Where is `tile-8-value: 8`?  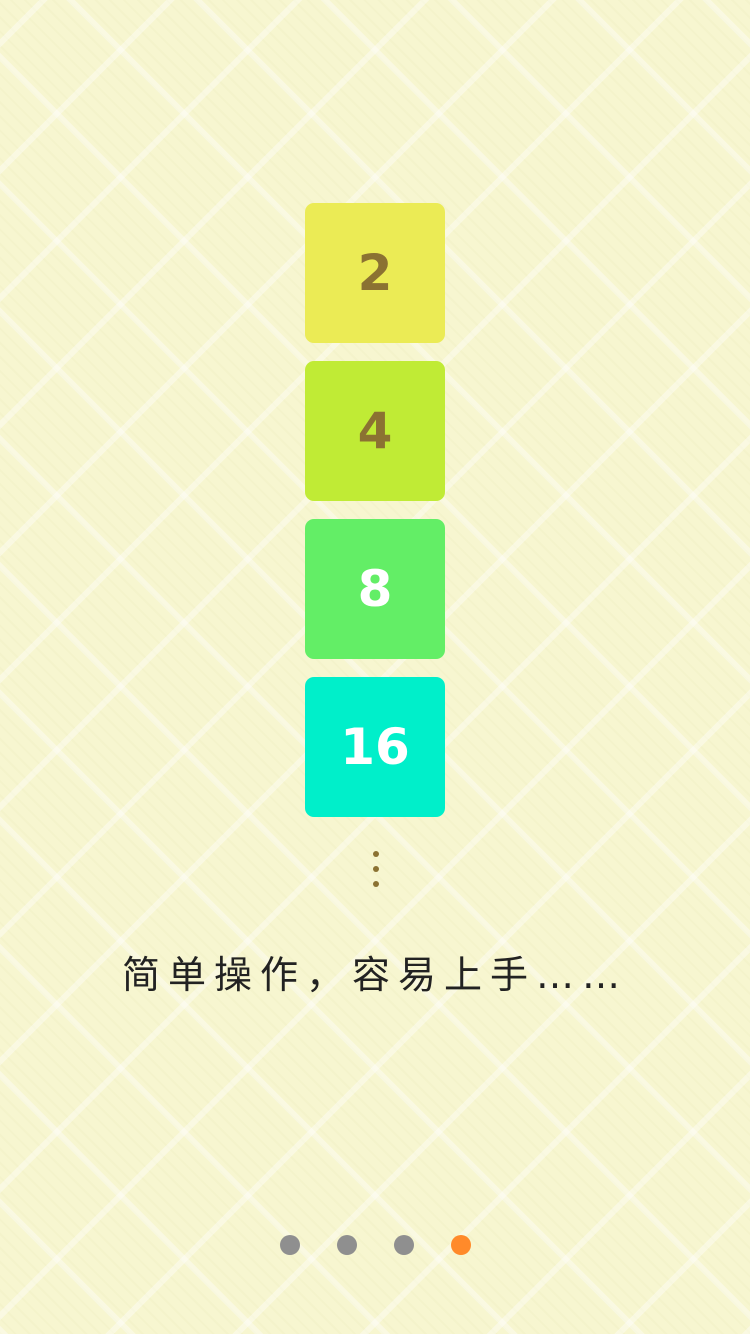 tile-8-value: 8 is located at coordinates (375, 589).